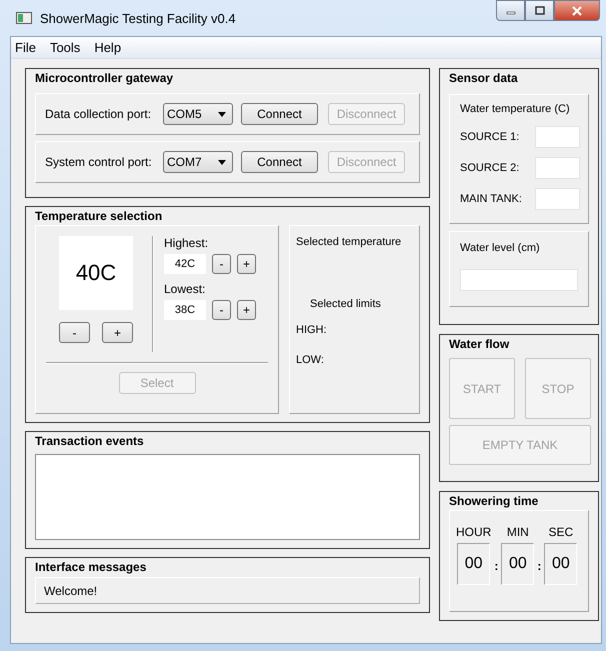  What do you see at coordinates (346, 304) in the screenshot?
I see `selected-limits-label: Selected limits` at bounding box center [346, 304].